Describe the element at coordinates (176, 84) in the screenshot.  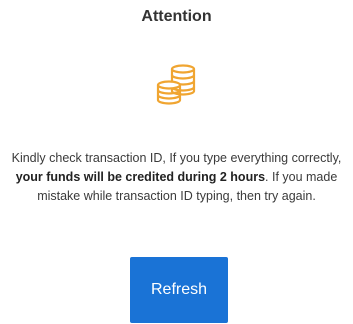
I see `coins-stack-icon` at that location.